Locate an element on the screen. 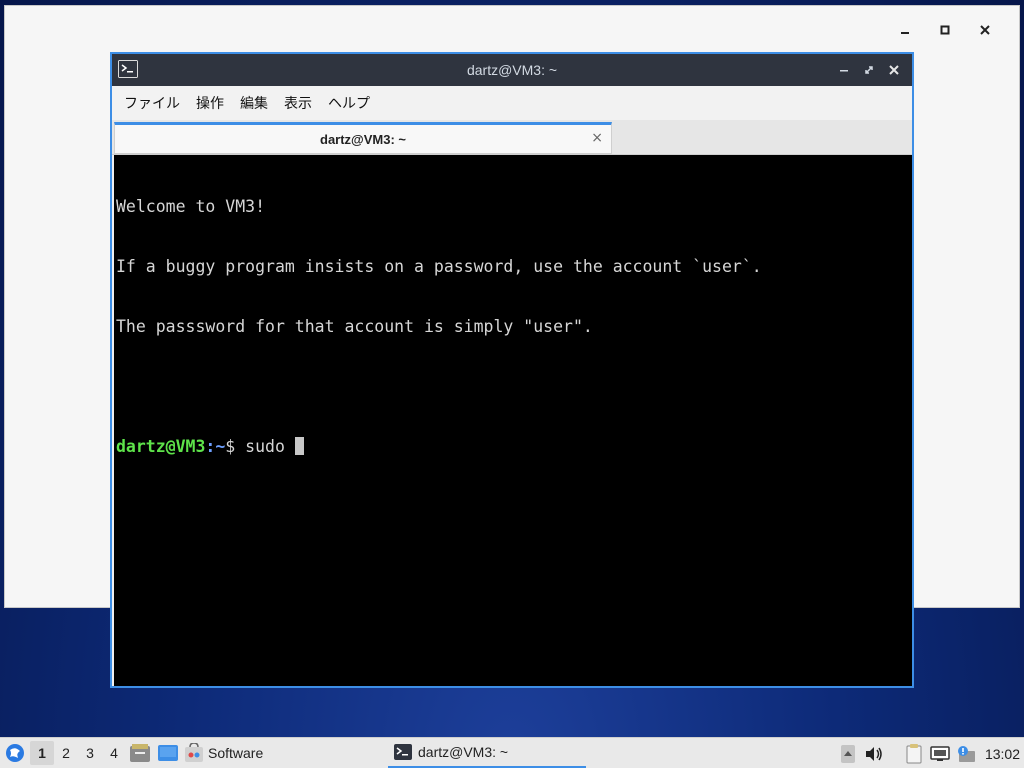  show-desktop-launcher is located at coordinates (168, 753).